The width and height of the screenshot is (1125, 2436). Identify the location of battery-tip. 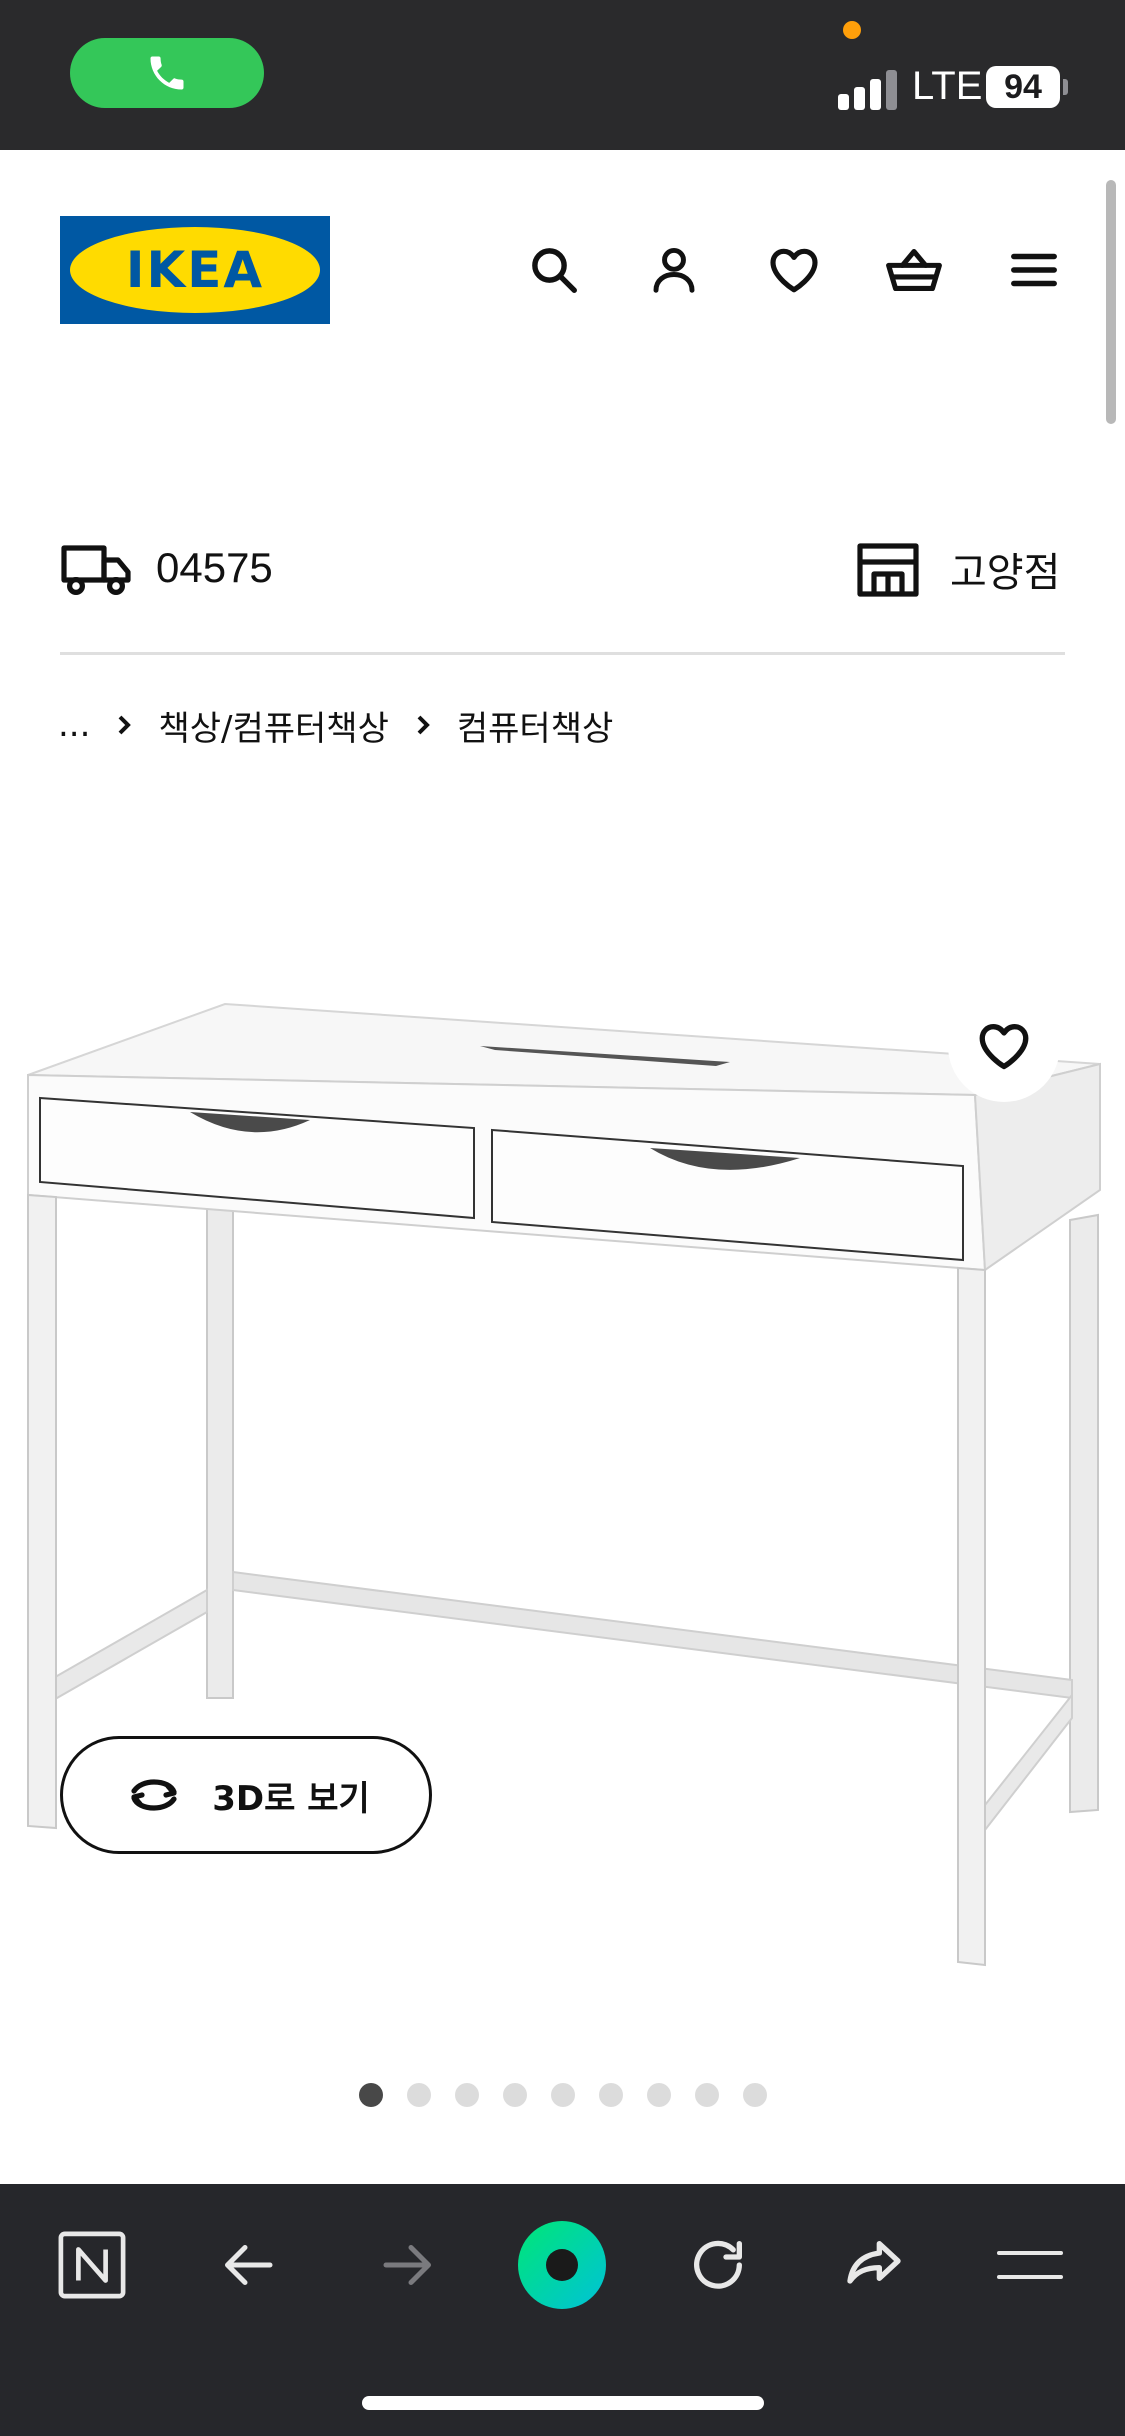
(1065, 87).